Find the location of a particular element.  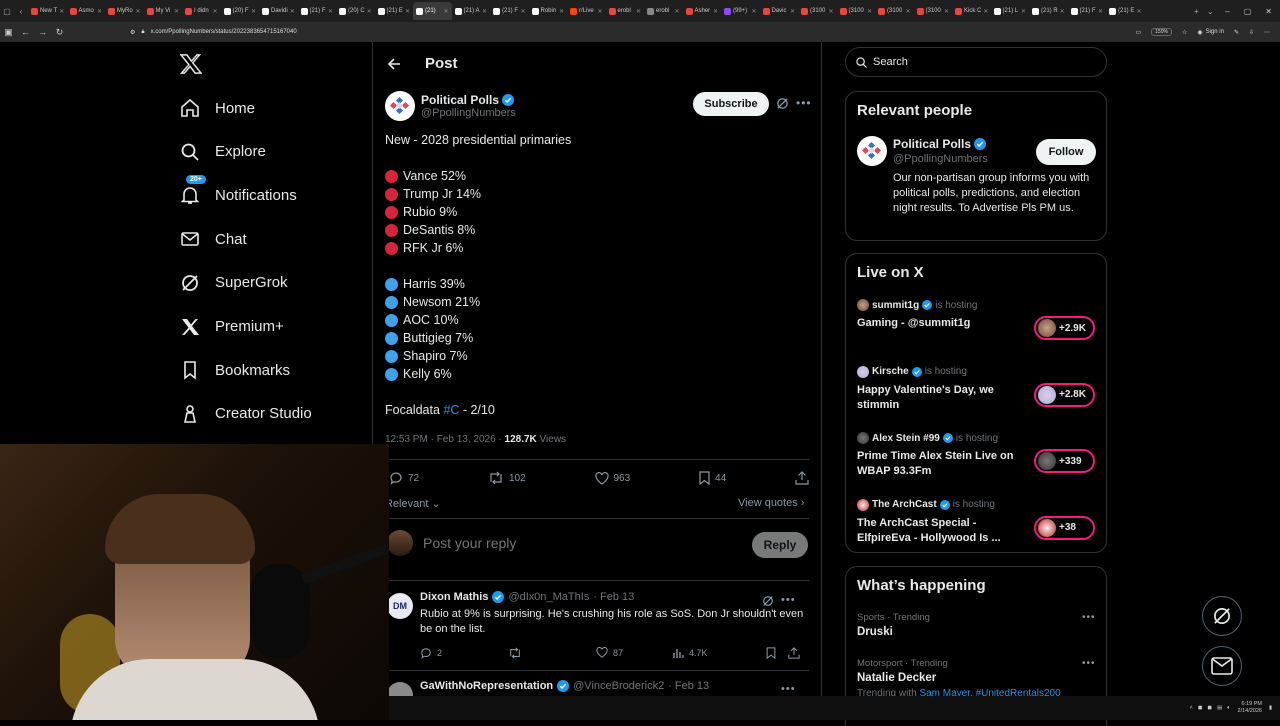

zoom-indicator: 150% is located at coordinates (1161, 32).